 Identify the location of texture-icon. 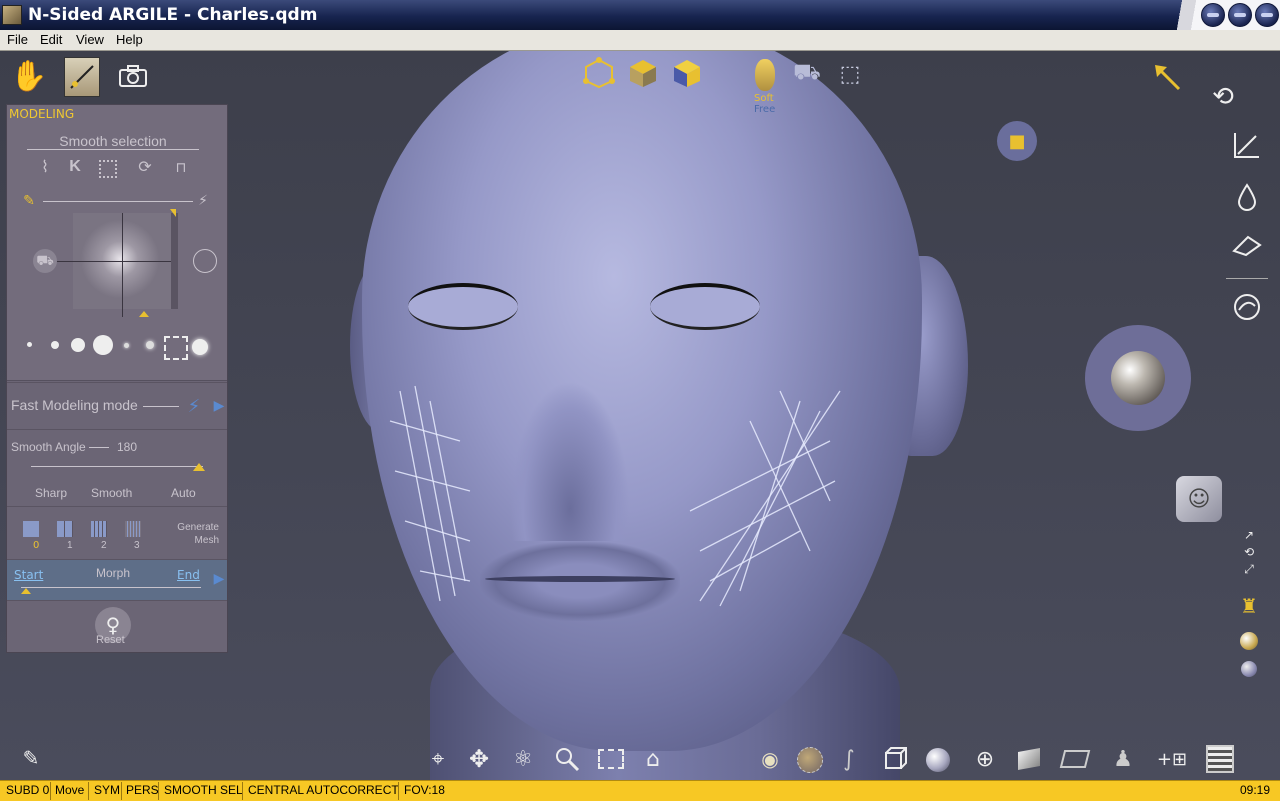
(1029, 759).